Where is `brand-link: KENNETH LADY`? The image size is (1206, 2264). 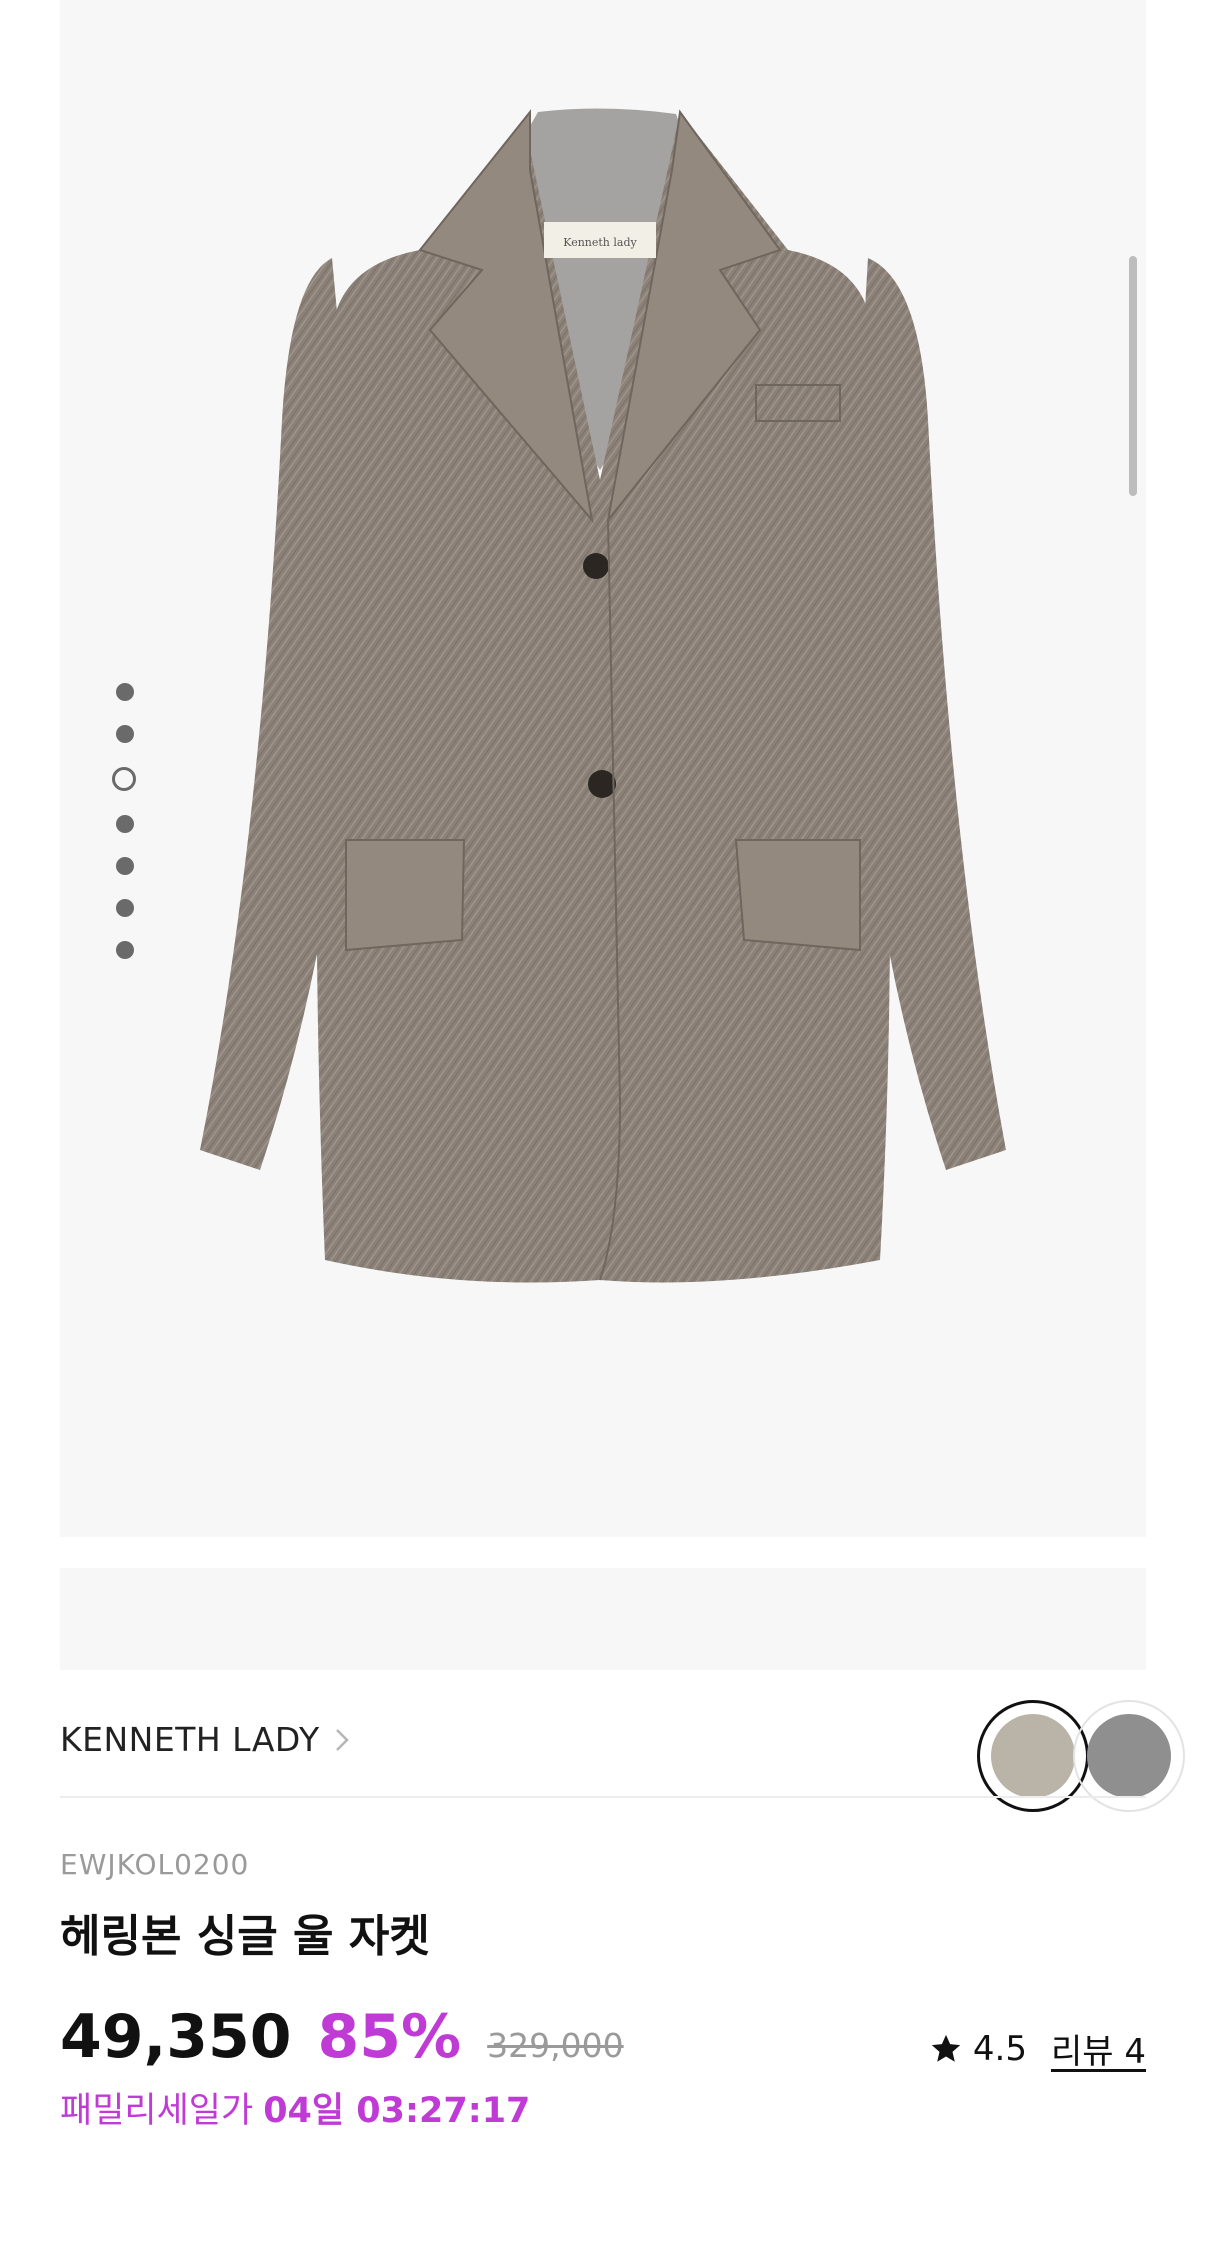
brand-link: KENNETH LADY is located at coordinates (205, 1739).